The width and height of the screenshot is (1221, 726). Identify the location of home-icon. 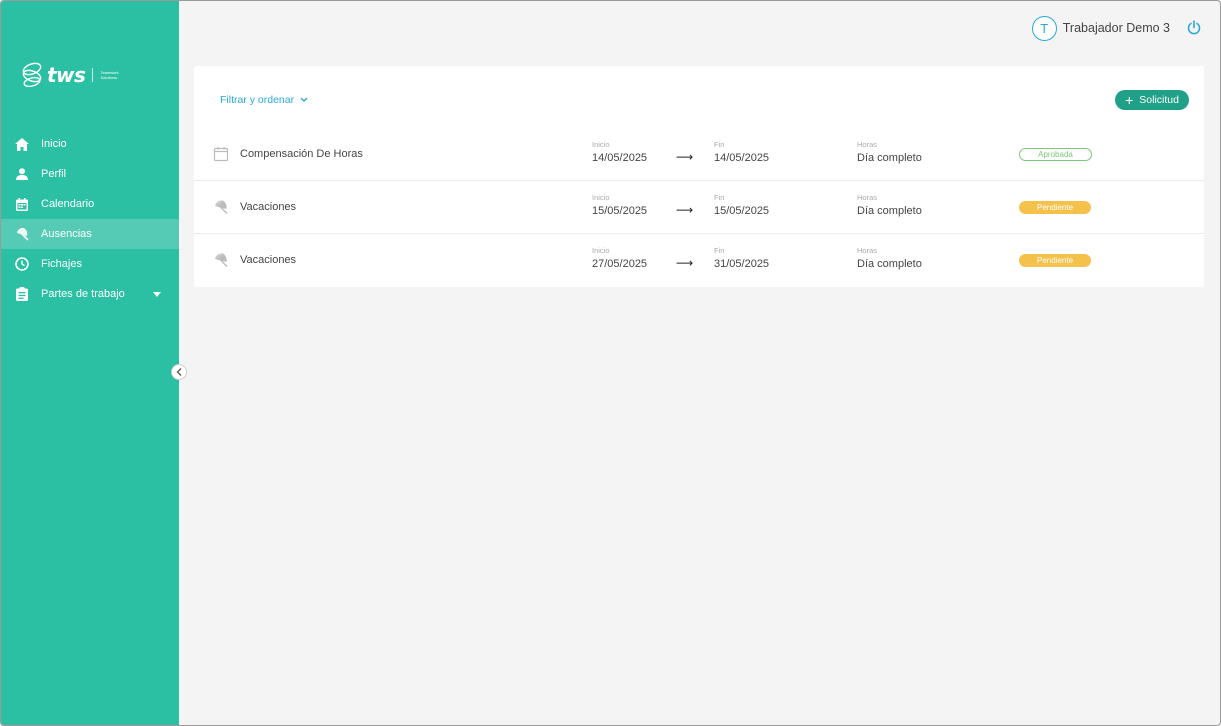
(22, 144).